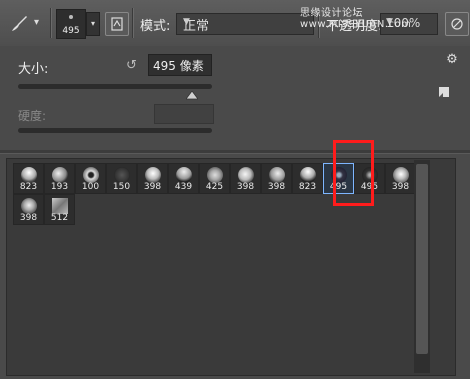  I want to click on brush-tool-icon, so click(19, 23).